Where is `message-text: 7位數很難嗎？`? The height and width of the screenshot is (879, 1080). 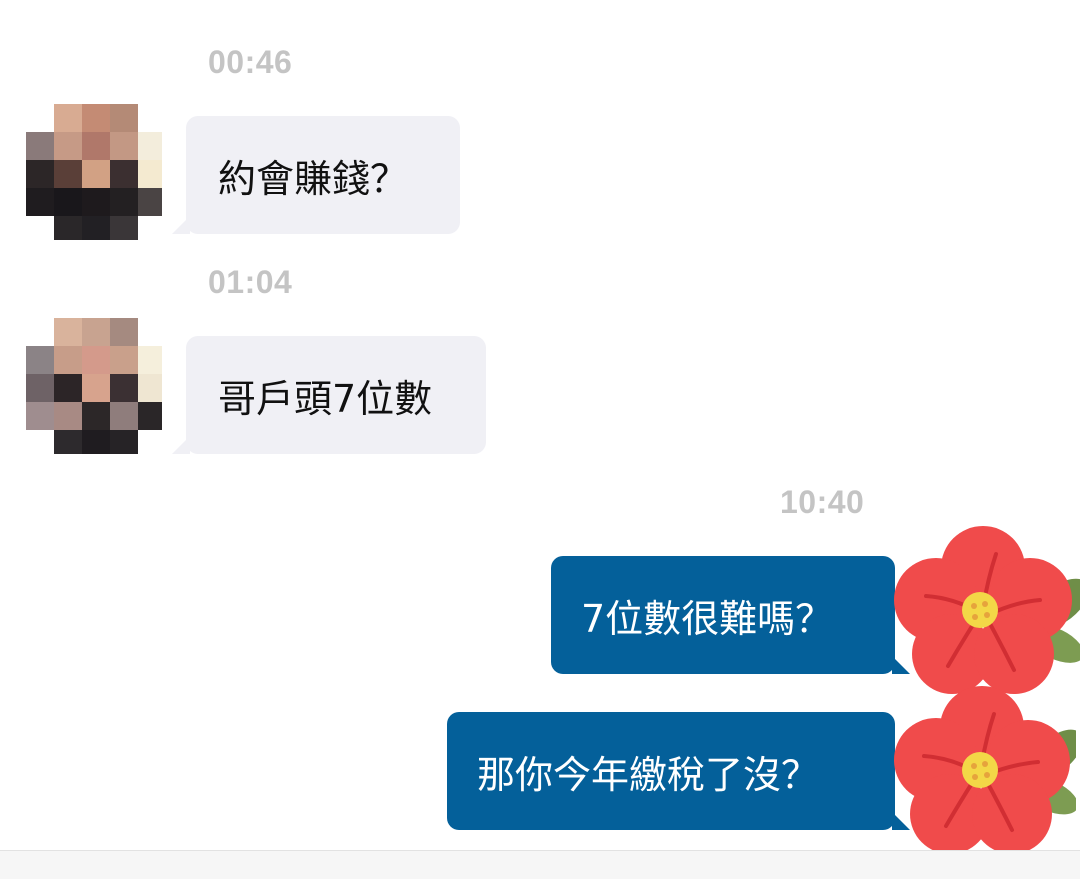 message-text: 7位數很難嗎？ is located at coordinates (707, 618).